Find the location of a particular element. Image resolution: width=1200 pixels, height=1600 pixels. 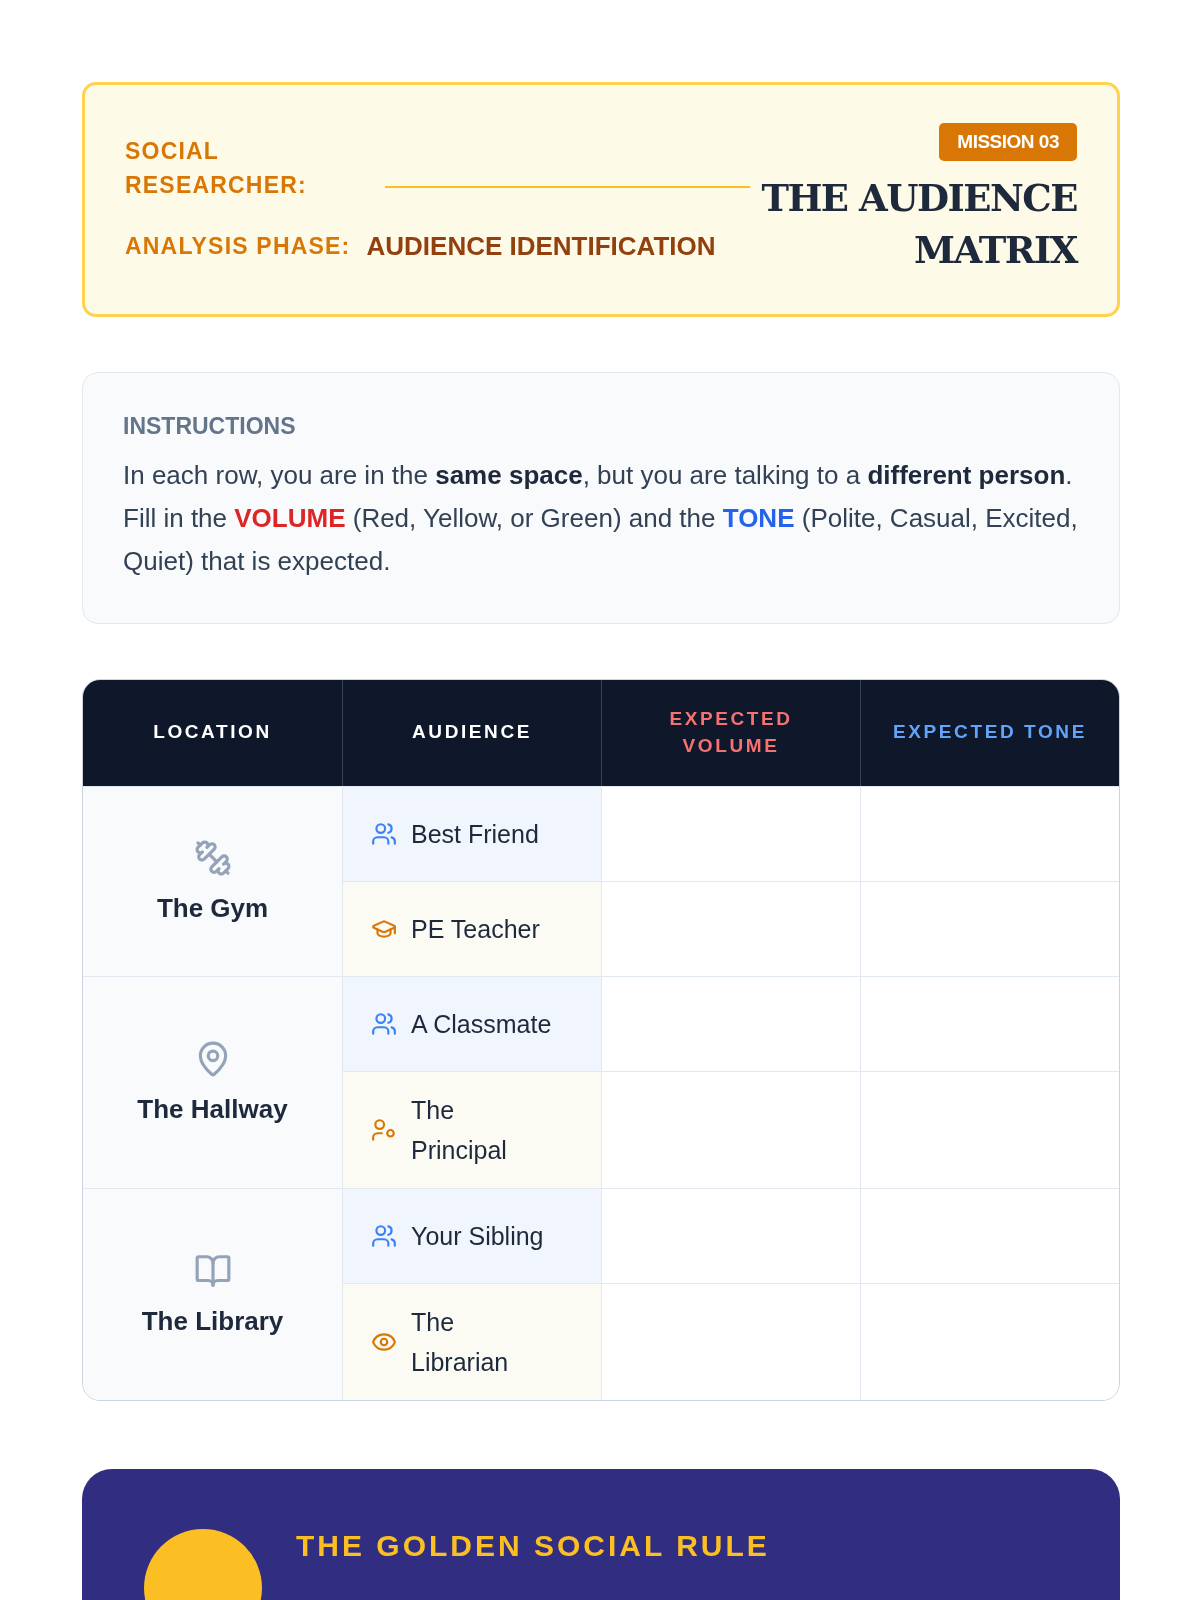

audience-name: Your Sibling is located at coordinates (477, 1236).